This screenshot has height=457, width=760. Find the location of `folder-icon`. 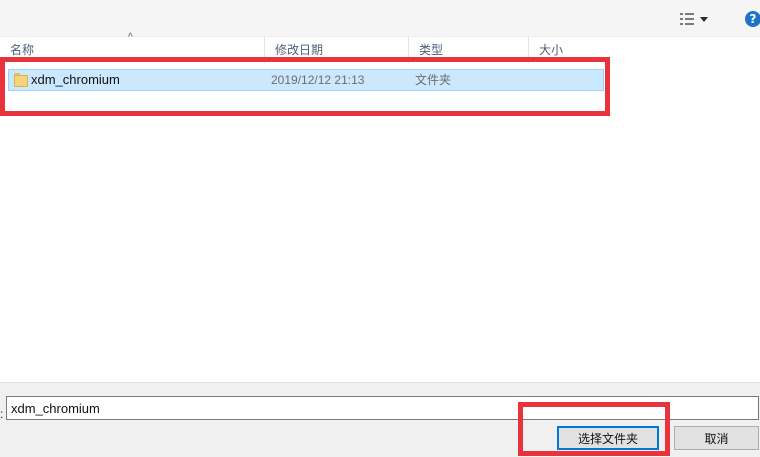

folder-icon is located at coordinates (21, 80).